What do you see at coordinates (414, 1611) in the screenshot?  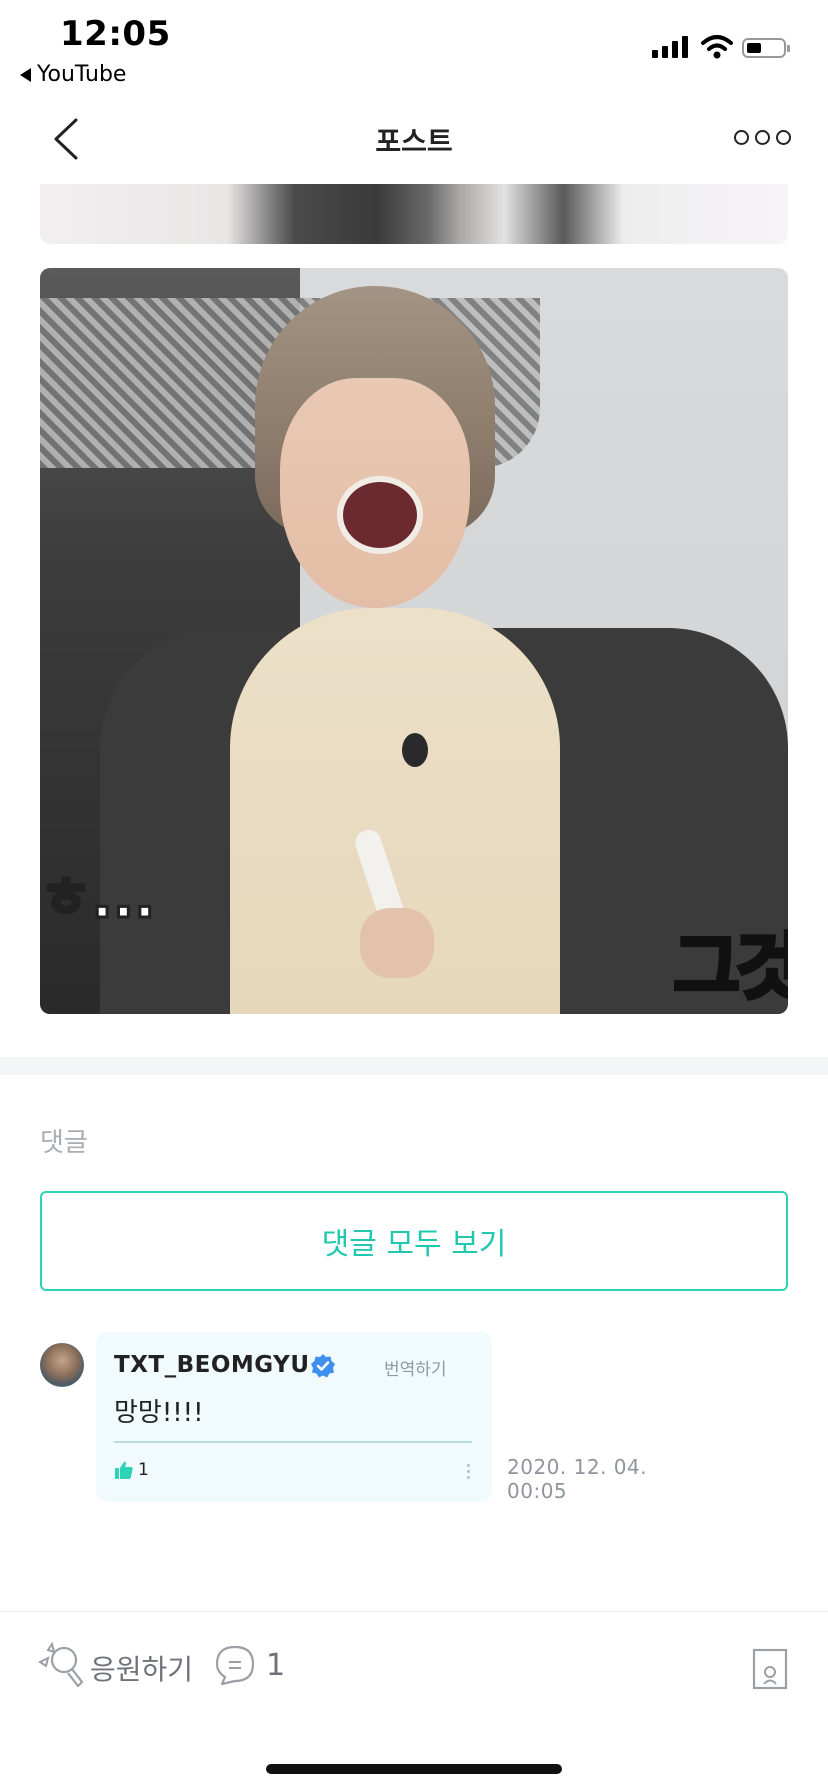 I see `bottom-bar-divider` at bounding box center [414, 1611].